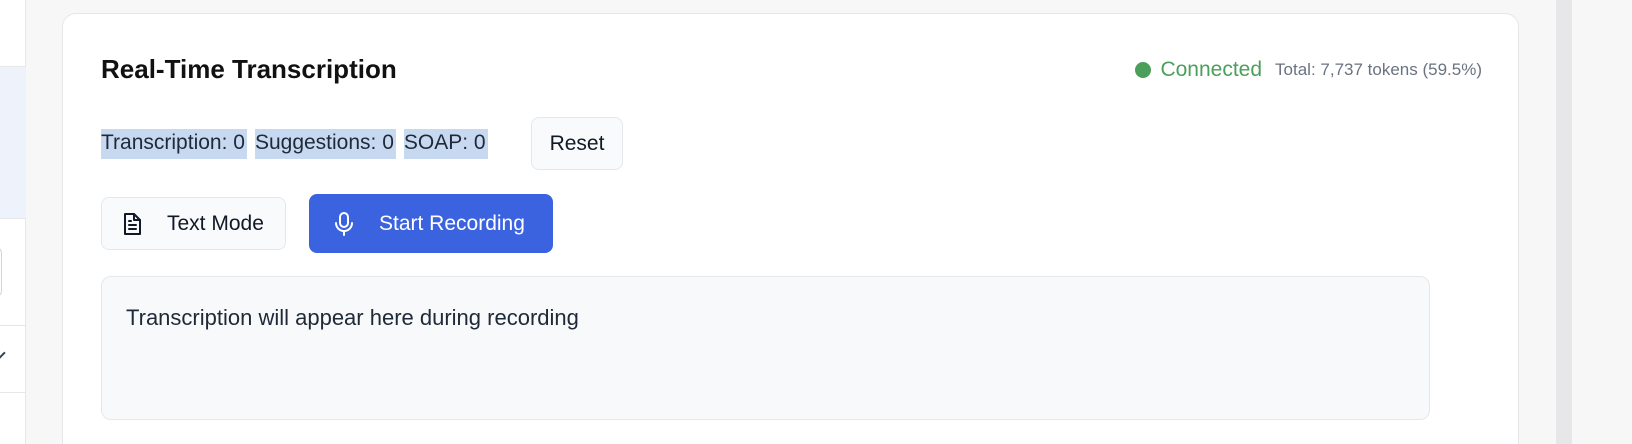 The width and height of the screenshot is (1632, 444). Describe the element at coordinates (1211, 69) in the screenshot. I see `status-label: Connected` at that location.